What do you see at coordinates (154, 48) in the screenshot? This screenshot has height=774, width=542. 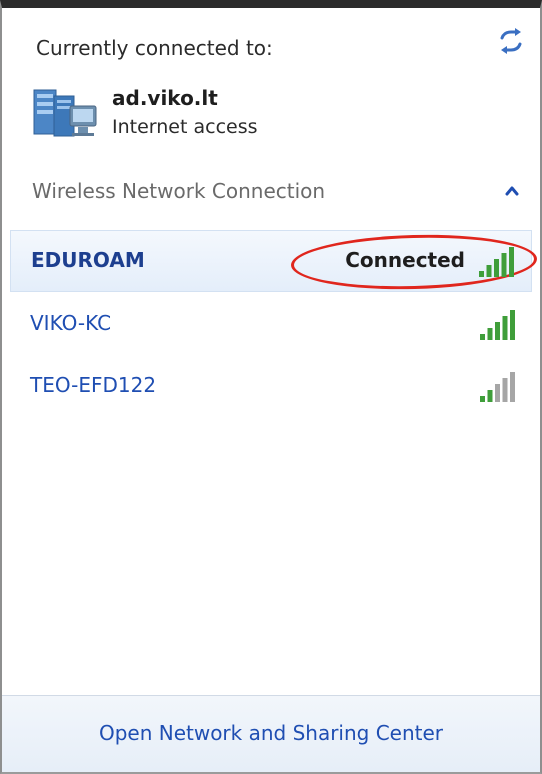 I see `current-connection-title: Currently connected to:` at bounding box center [154, 48].